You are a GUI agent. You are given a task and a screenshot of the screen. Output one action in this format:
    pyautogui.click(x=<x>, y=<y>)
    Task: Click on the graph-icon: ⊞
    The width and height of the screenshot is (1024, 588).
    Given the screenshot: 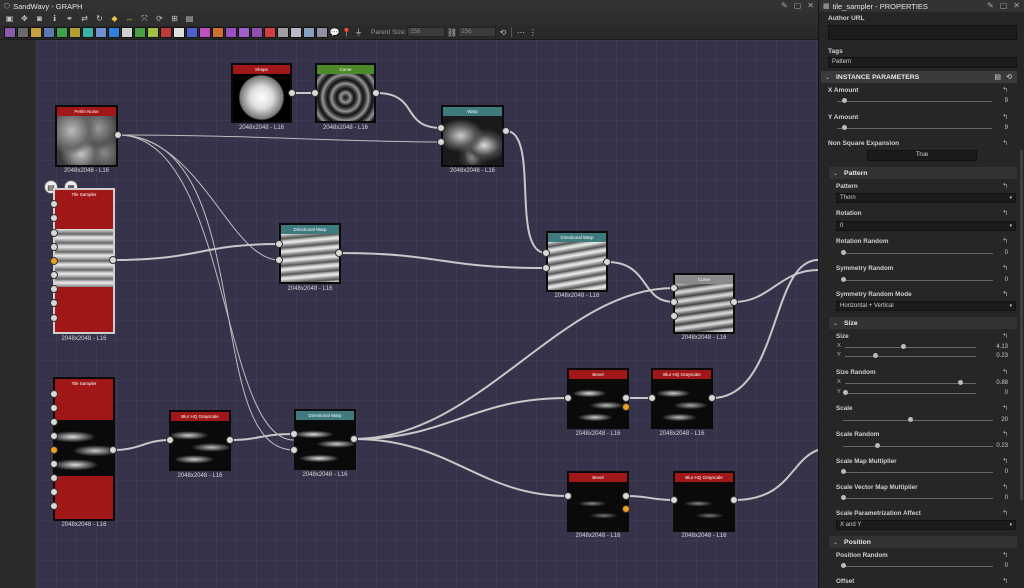 What is the action you would take?
    pyautogui.click(x=174, y=19)
    